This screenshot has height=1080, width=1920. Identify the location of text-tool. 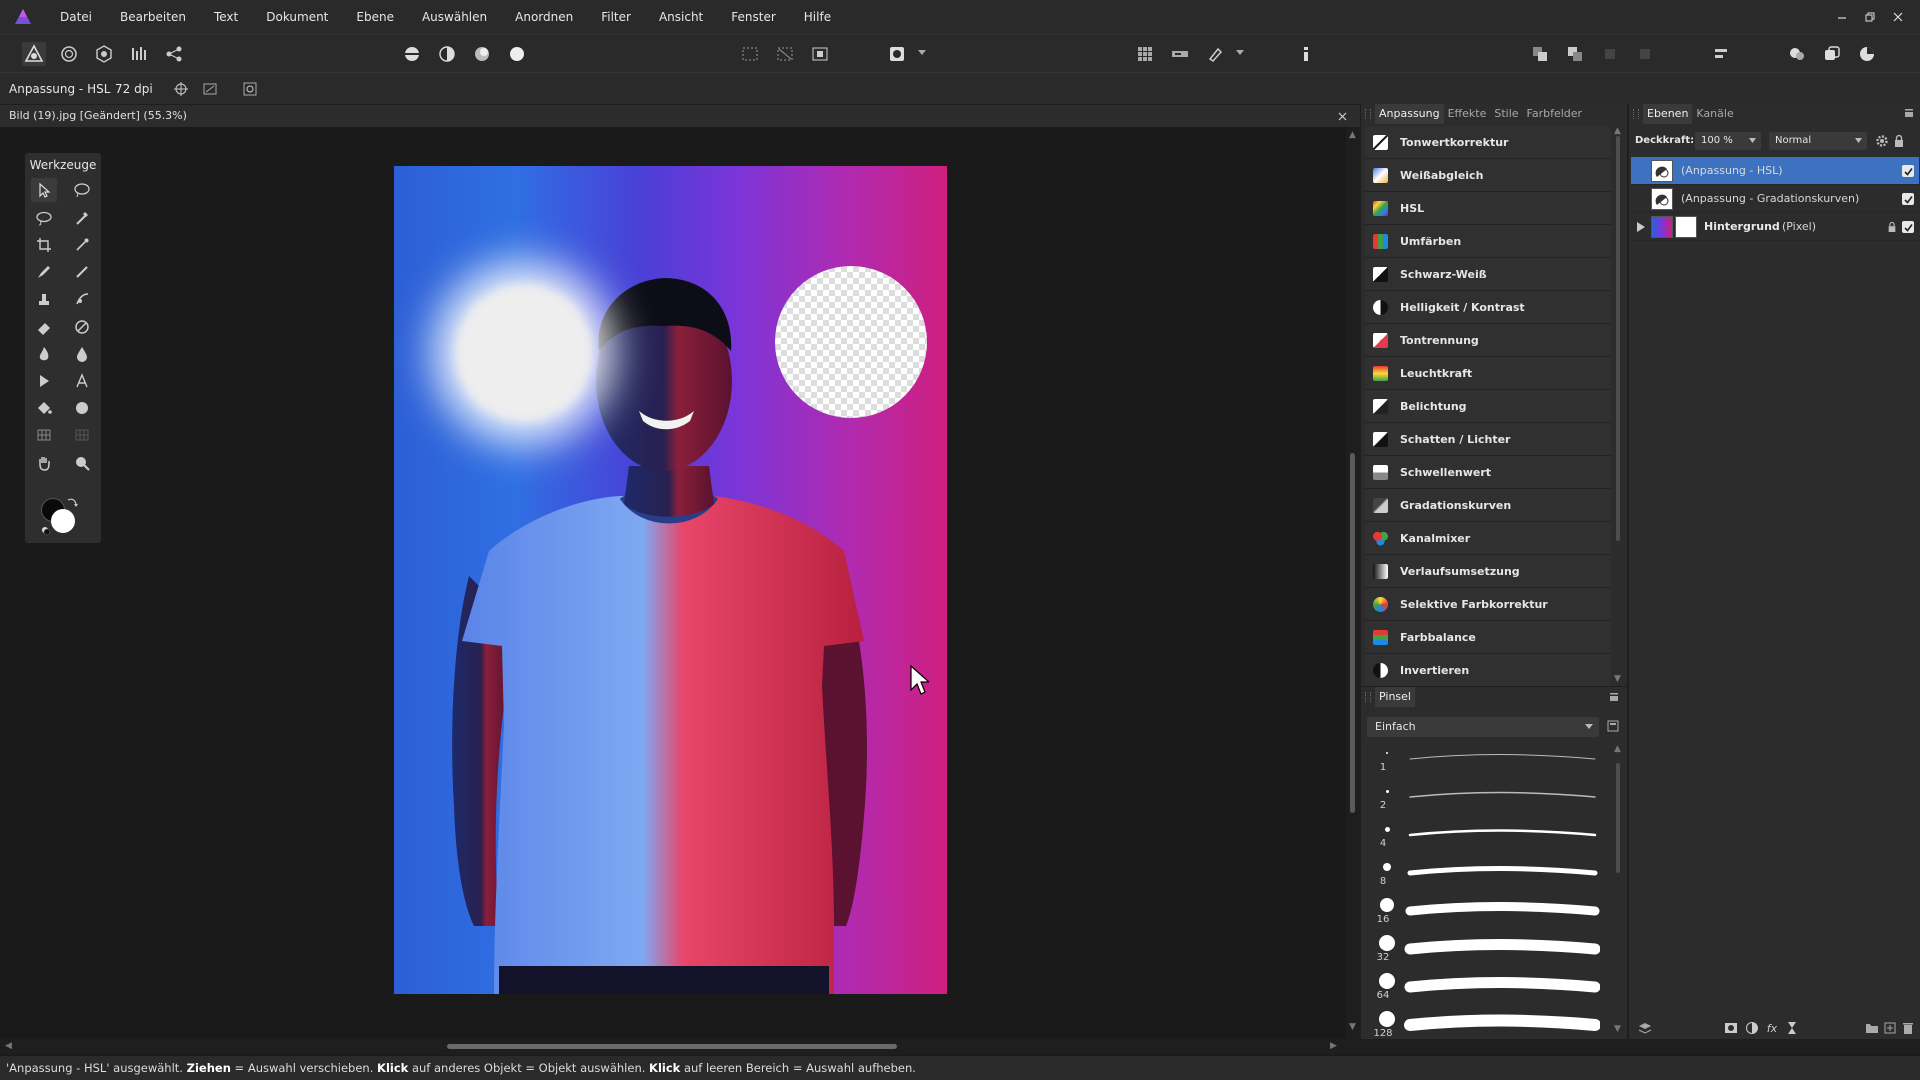
(82, 381).